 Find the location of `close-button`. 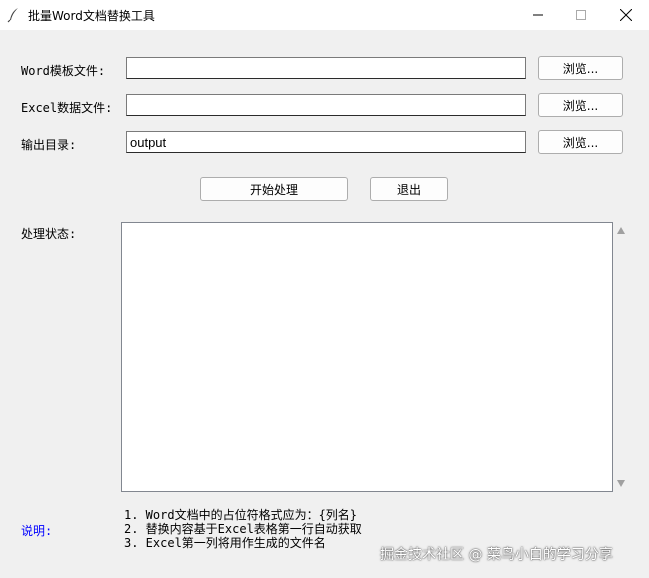

close-button is located at coordinates (626, 15).